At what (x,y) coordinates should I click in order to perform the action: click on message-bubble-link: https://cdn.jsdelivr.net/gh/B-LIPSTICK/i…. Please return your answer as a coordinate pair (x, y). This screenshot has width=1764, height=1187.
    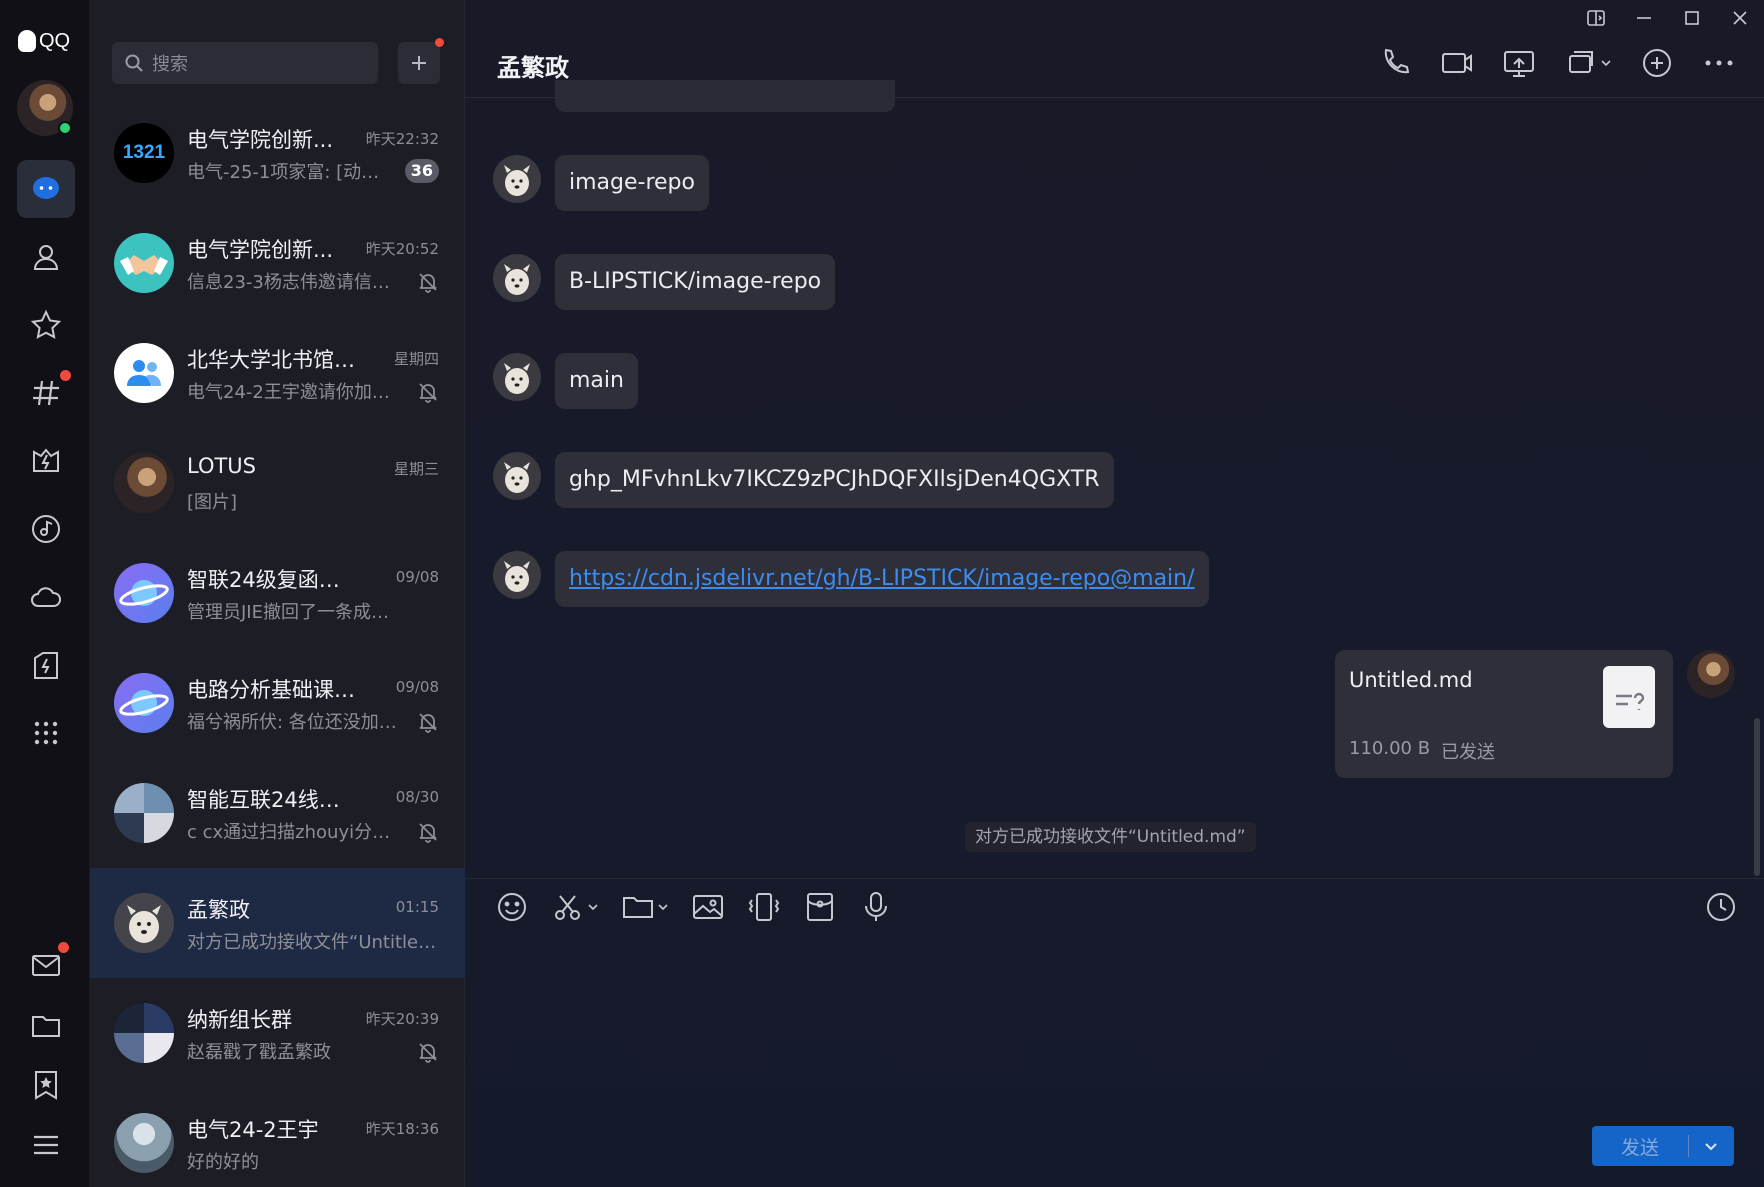
    Looking at the image, I should click on (882, 579).